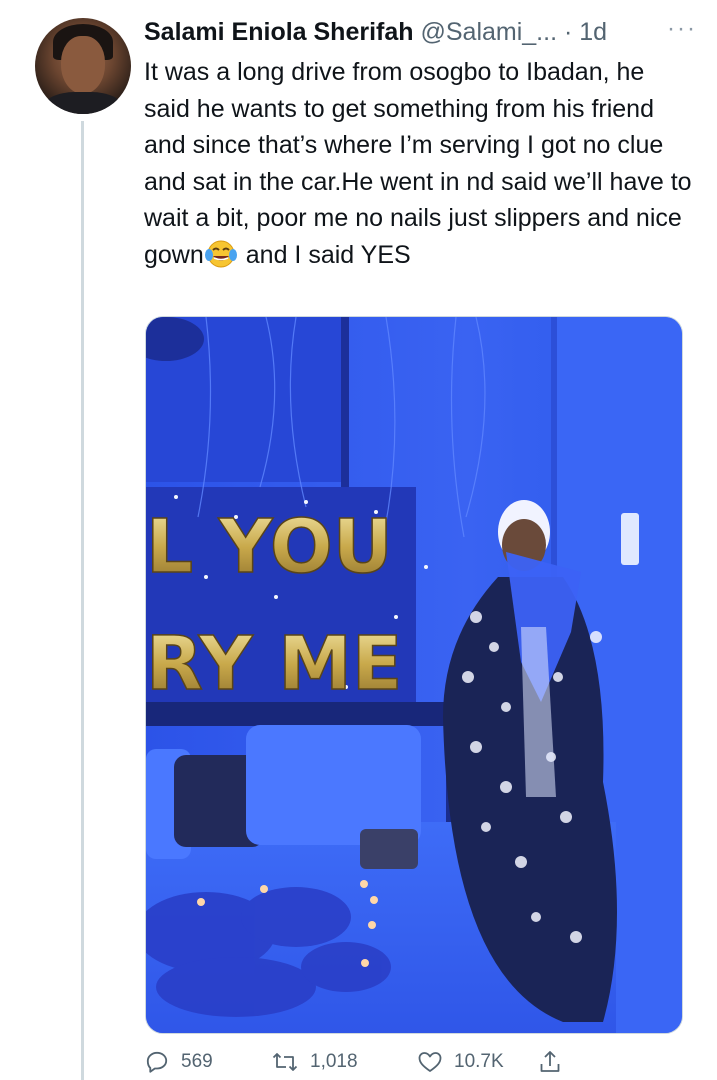 The width and height of the screenshot is (717, 1080). I want to click on face-with-tears-of-joy-icon, so click(220, 253).